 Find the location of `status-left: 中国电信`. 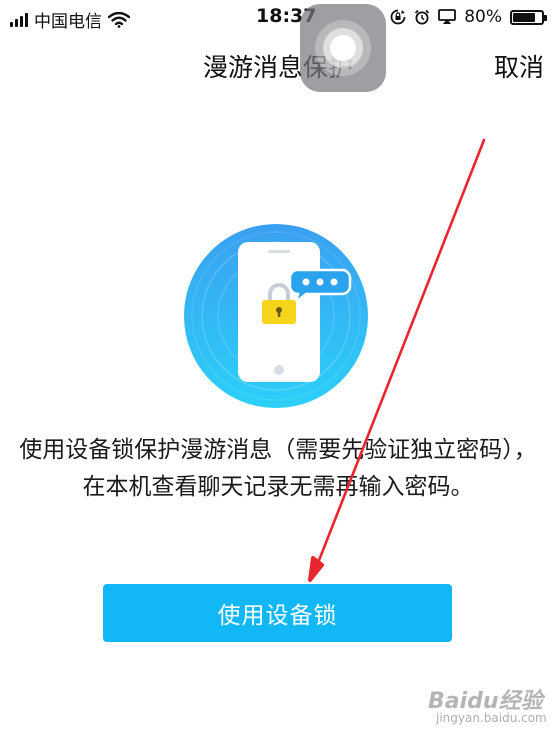

status-left: 中国电信 is located at coordinates (70, 19).